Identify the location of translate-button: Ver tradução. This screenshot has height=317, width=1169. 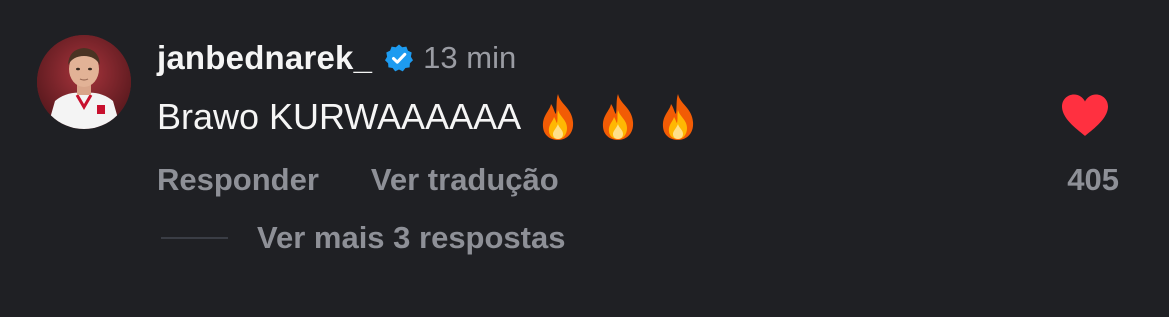
(465, 180).